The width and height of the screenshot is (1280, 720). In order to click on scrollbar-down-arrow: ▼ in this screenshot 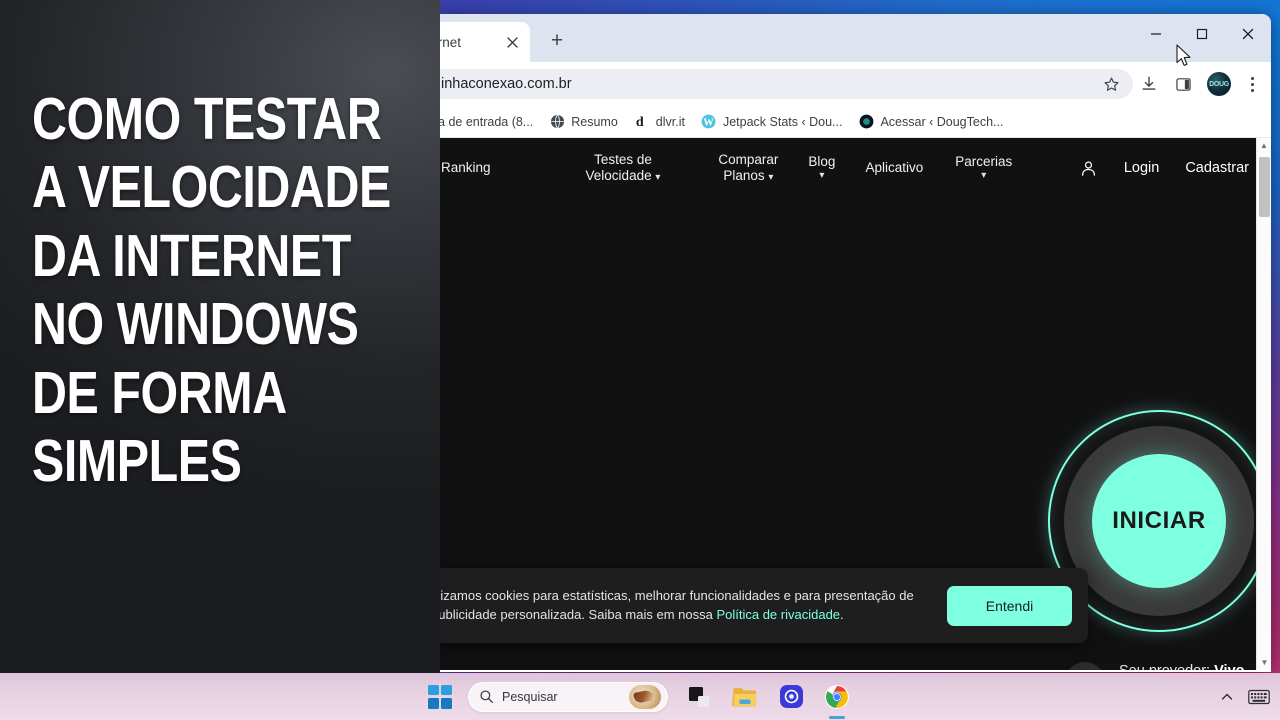, I will do `click(1264, 662)`.